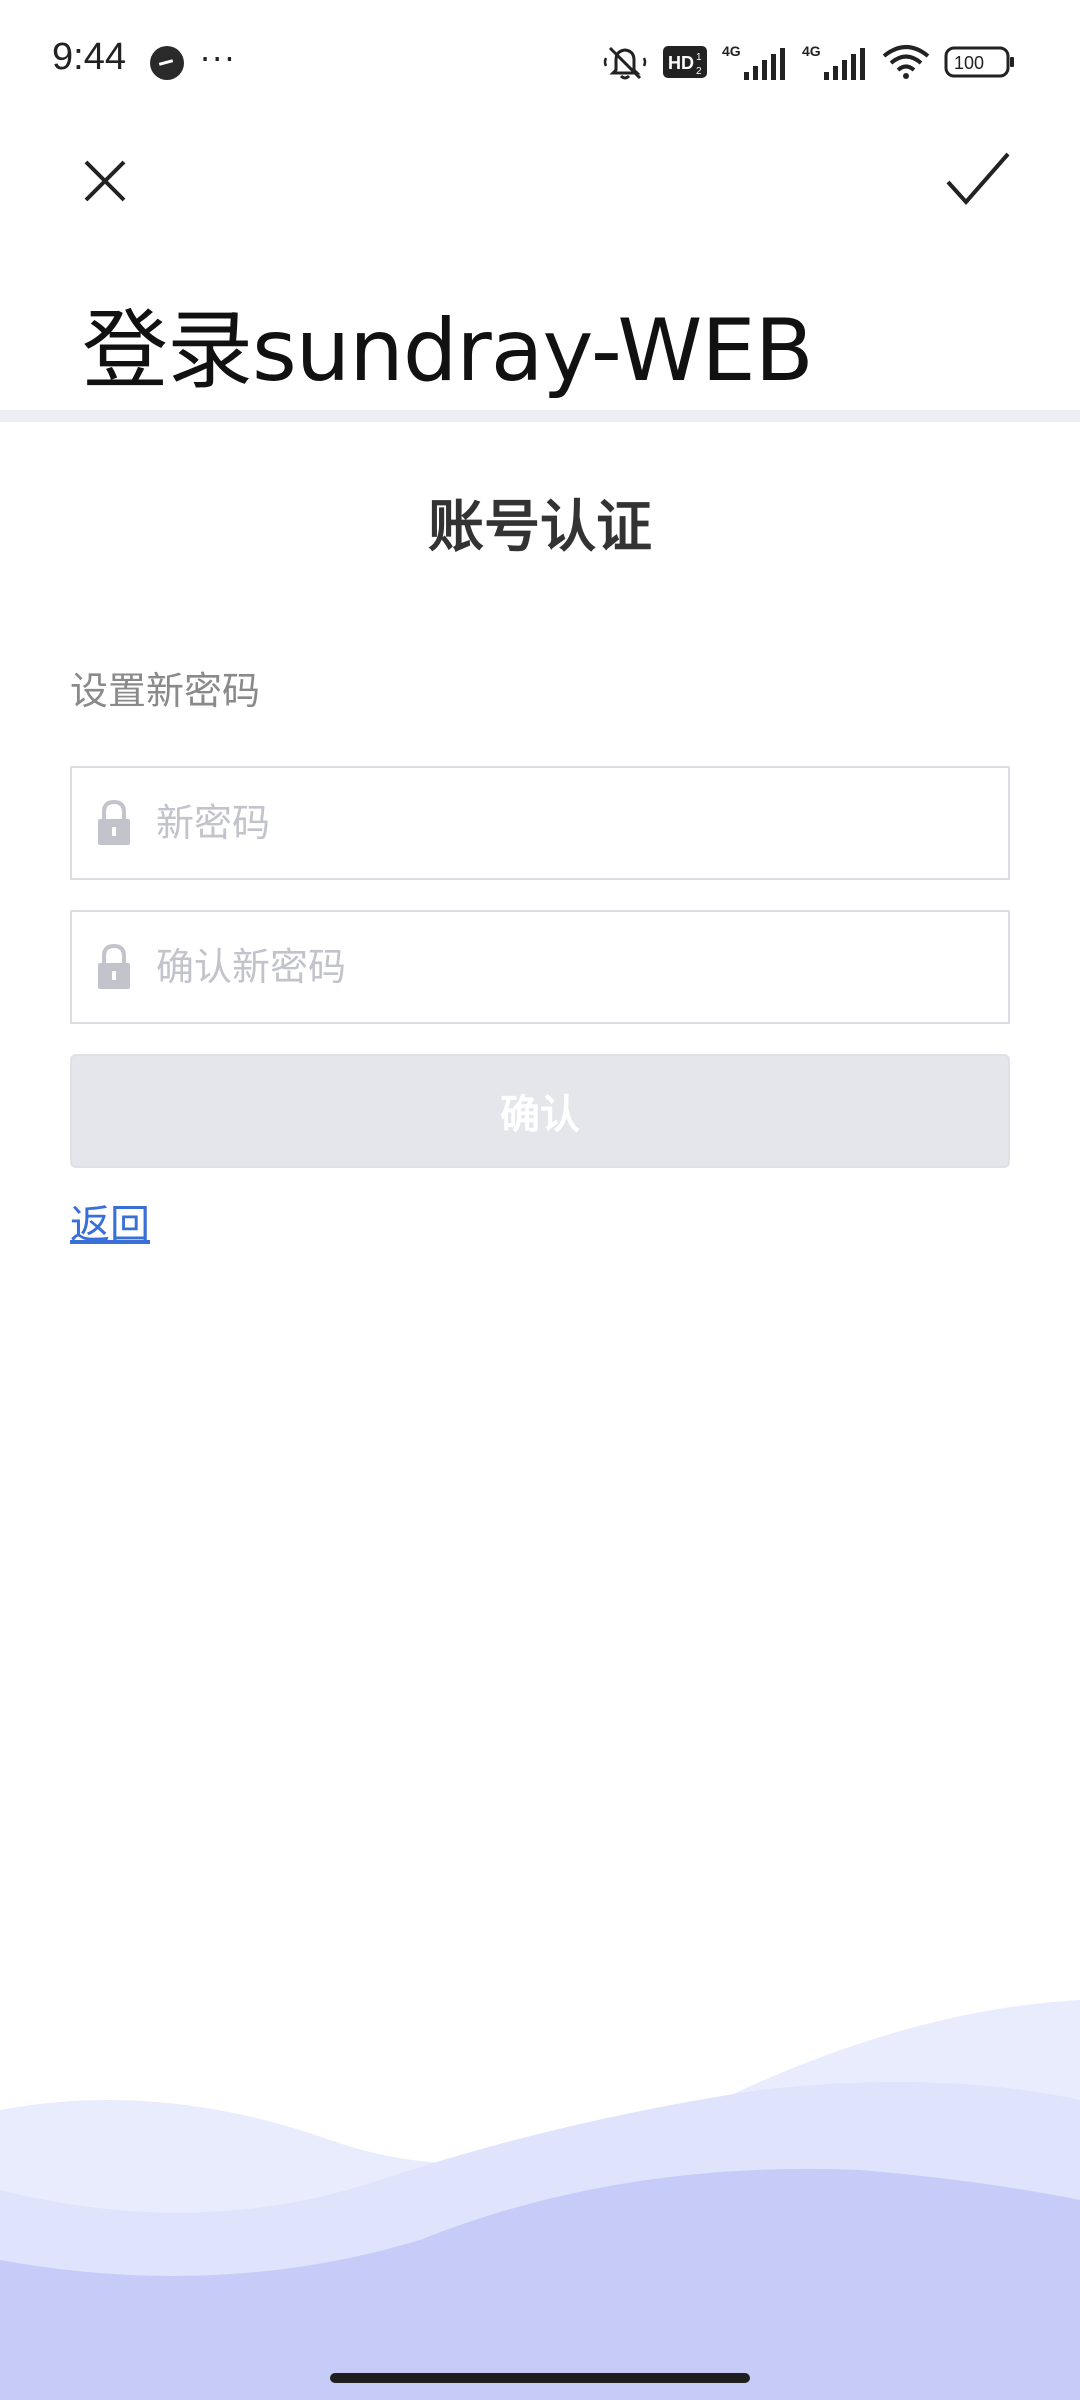  I want to click on checkmark-icon, so click(978, 179).